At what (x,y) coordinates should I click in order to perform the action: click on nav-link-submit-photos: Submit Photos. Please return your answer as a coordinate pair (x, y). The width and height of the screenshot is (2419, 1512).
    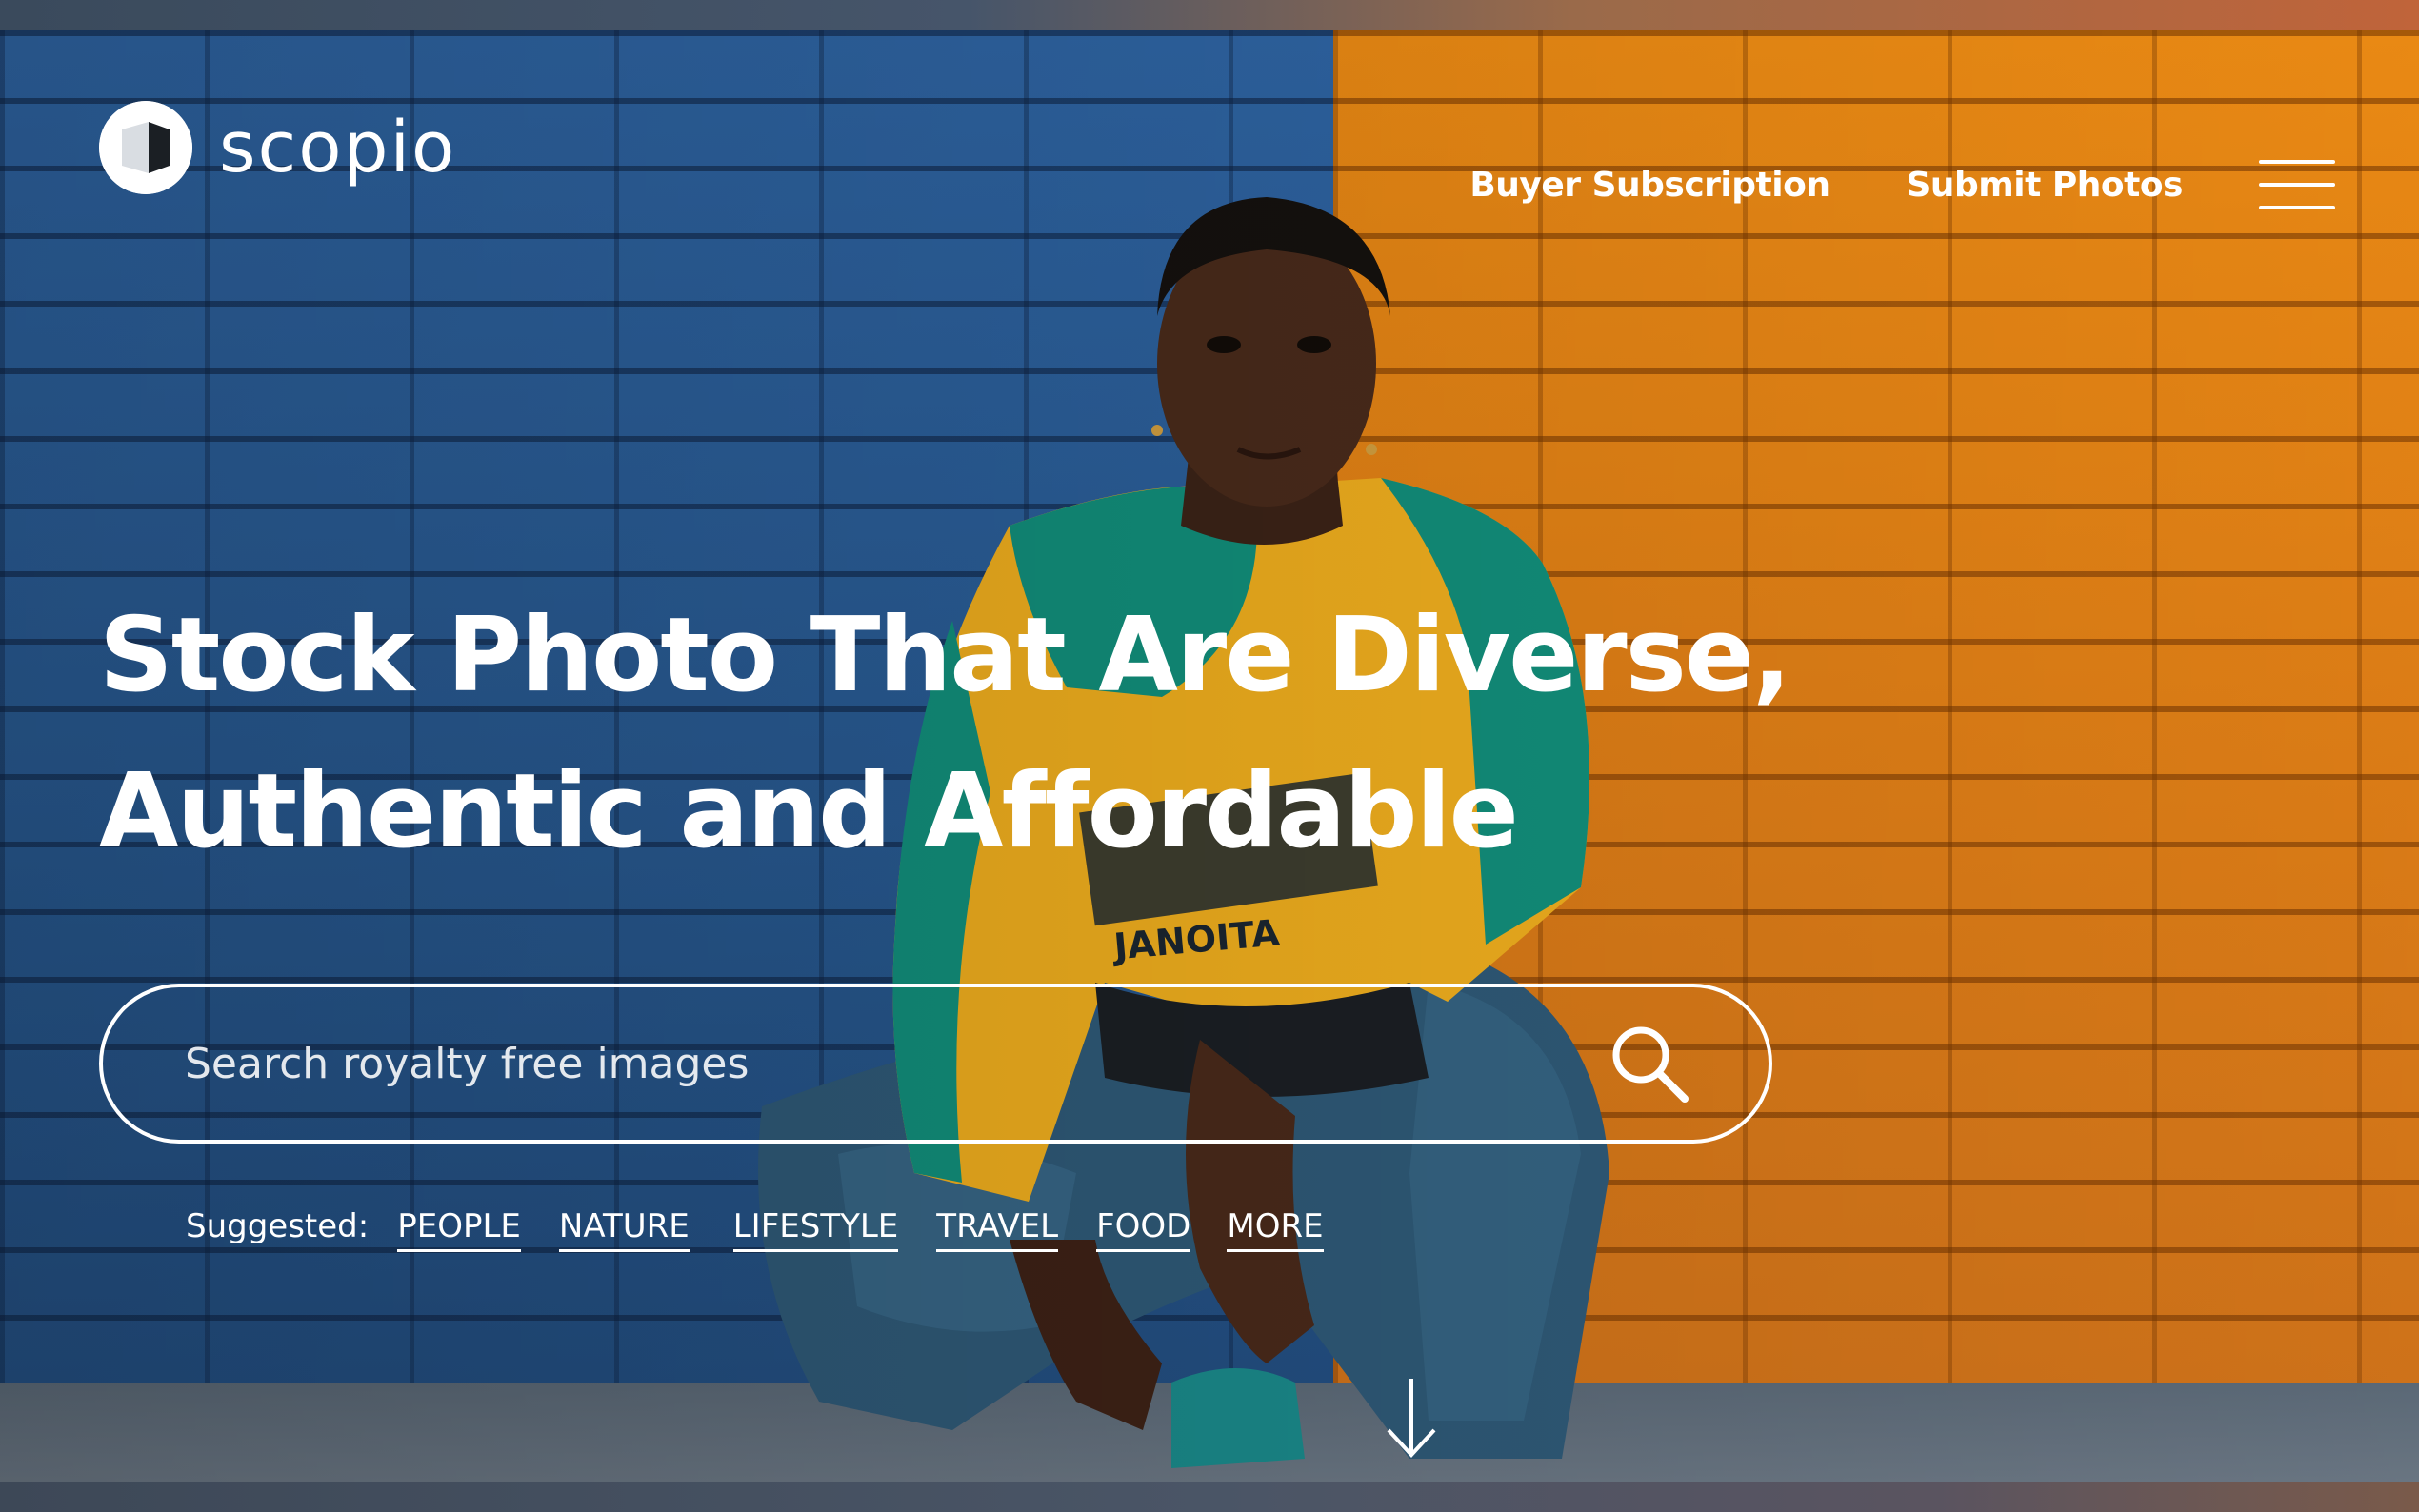
    Looking at the image, I should click on (2045, 185).